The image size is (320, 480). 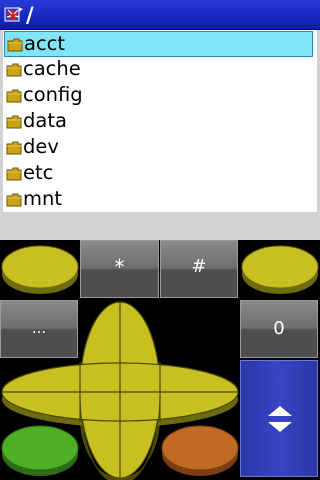 I want to click on title-bar: /, so click(x=160, y=15).